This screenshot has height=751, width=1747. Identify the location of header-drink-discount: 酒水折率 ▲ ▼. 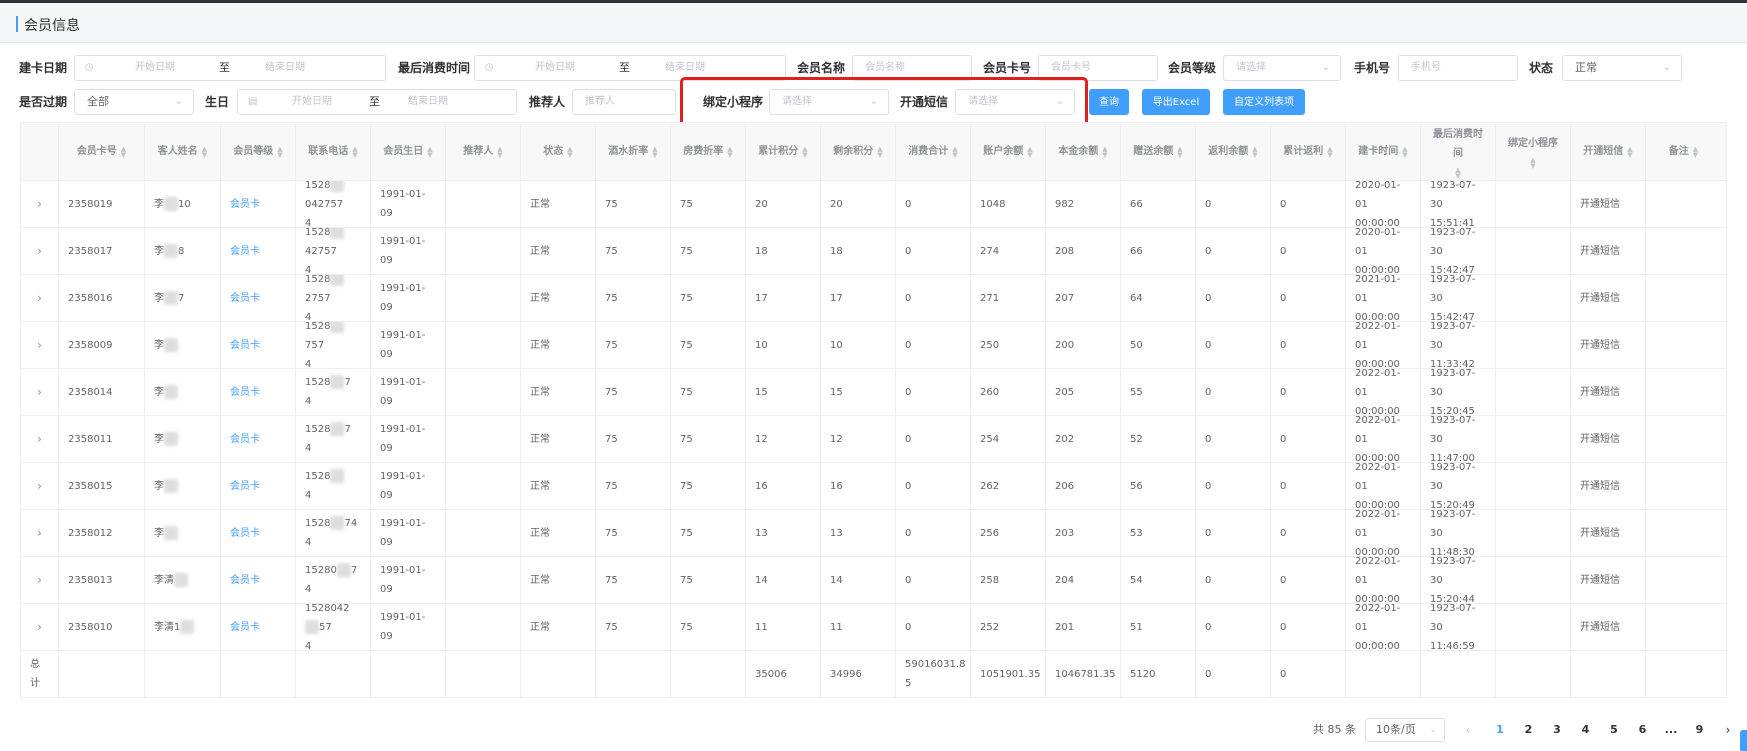
(633, 151).